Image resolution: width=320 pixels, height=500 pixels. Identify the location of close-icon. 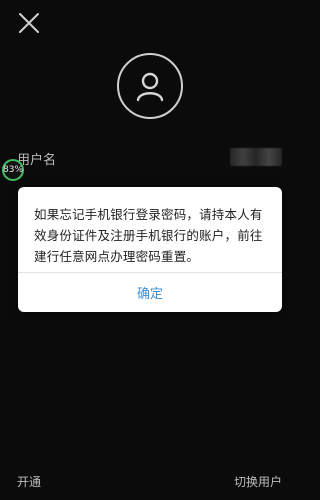
(29, 23).